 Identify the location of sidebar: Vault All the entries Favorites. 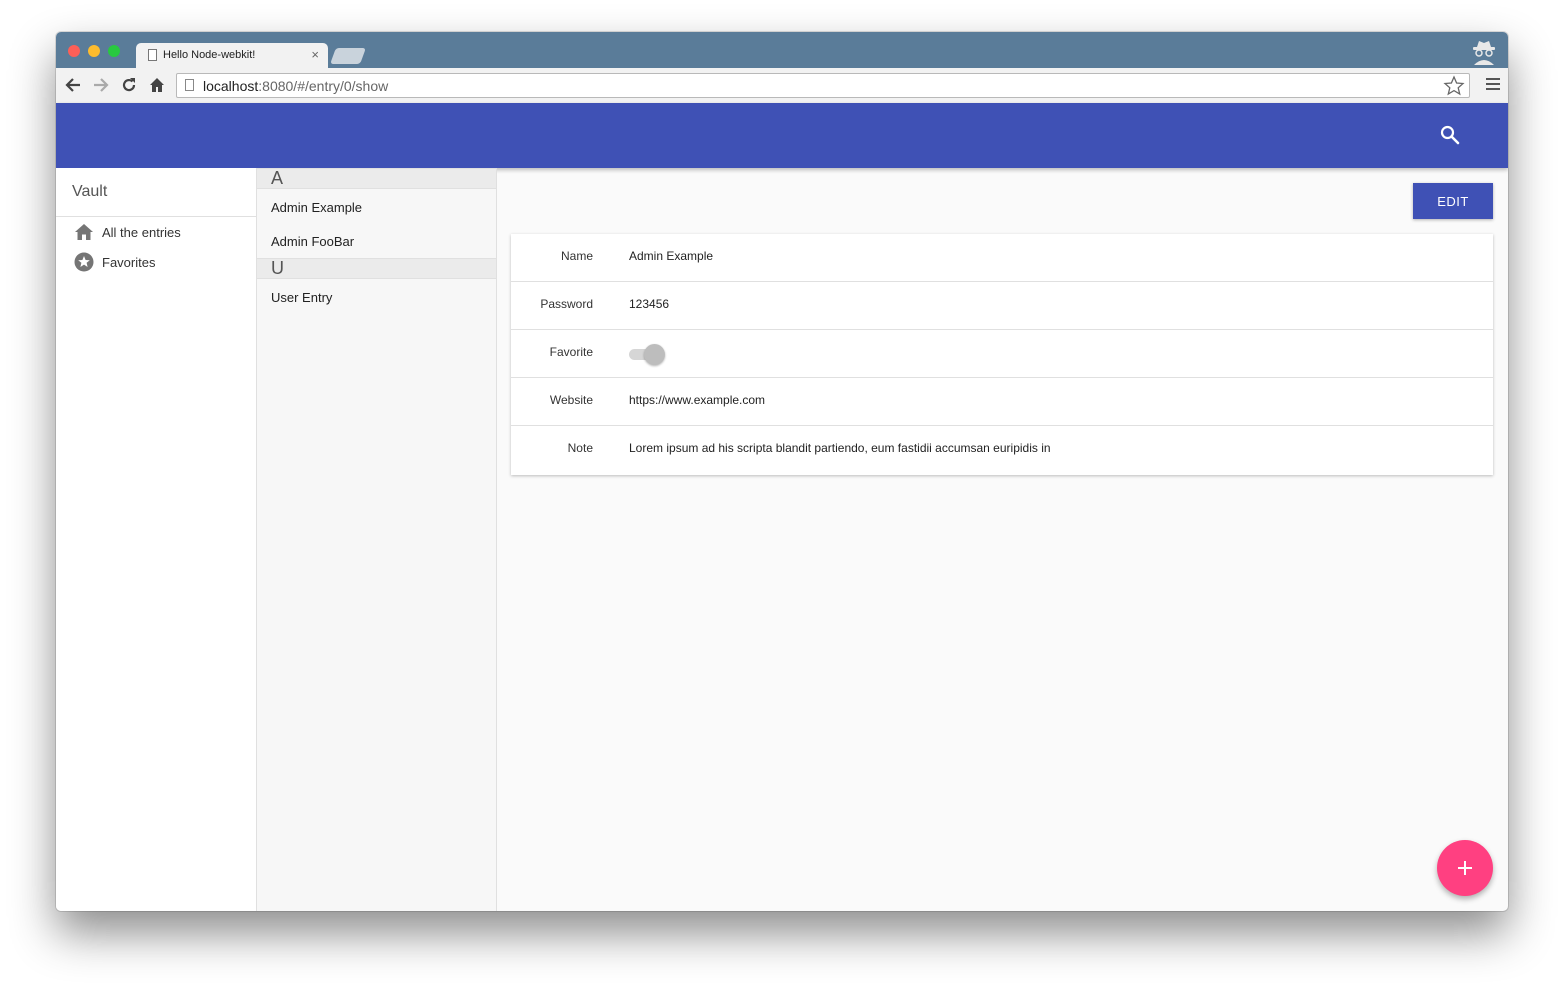
(156, 539).